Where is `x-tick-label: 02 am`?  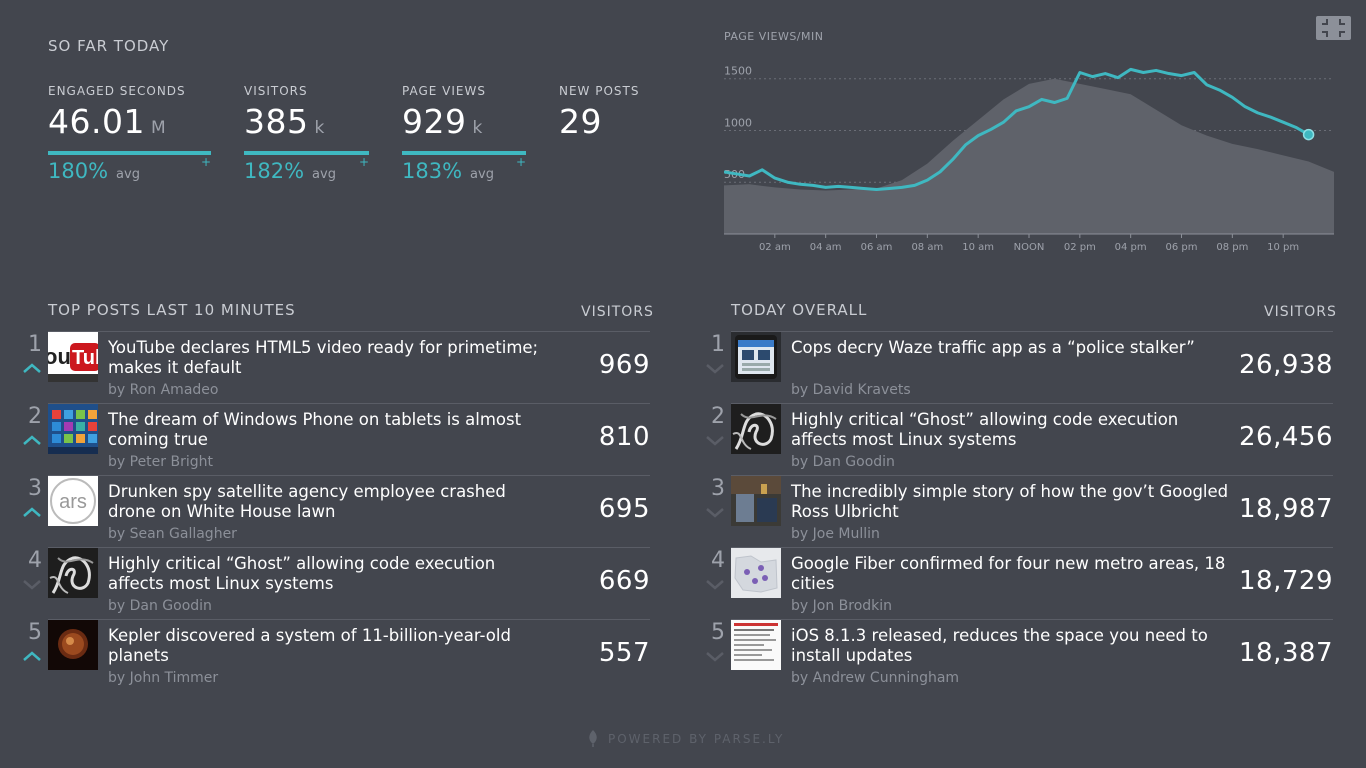 x-tick-label: 02 am is located at coordinates (775, 247).